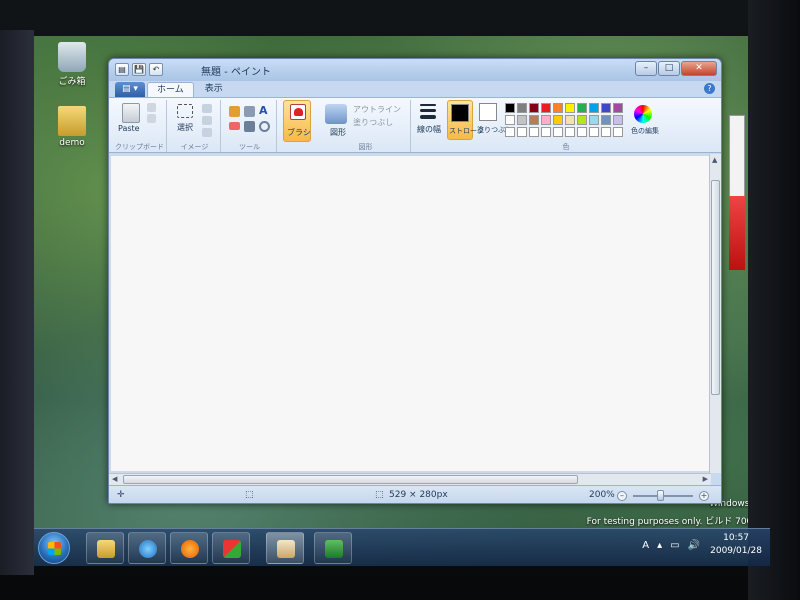 Image resolution: width=800 pixels, height=600 pixels. What do you see at coordinates (130, 89) in the screenshot?
I see `application-menu-button: ▤ ▾` at bounding box center [130, 89].